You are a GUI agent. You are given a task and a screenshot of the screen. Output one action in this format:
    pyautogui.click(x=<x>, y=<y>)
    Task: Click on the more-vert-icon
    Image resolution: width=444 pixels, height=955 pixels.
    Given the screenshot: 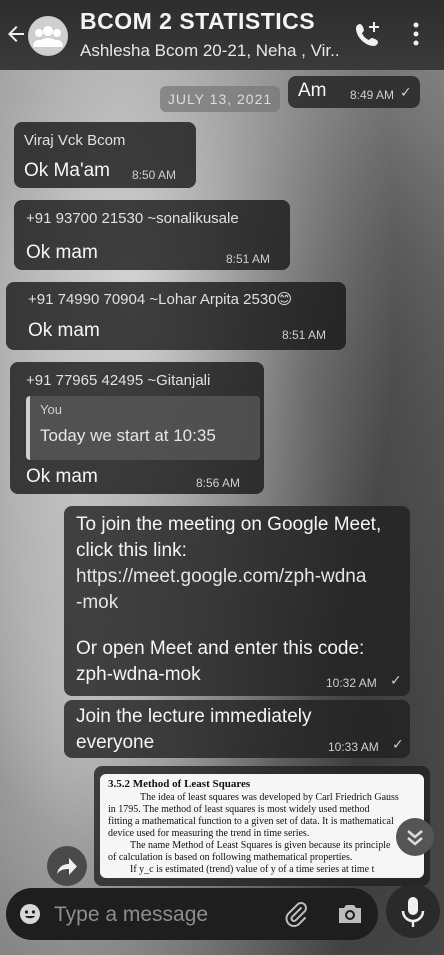 What is the action you would take?
    pyautogui.click(x=416, y=34)
    